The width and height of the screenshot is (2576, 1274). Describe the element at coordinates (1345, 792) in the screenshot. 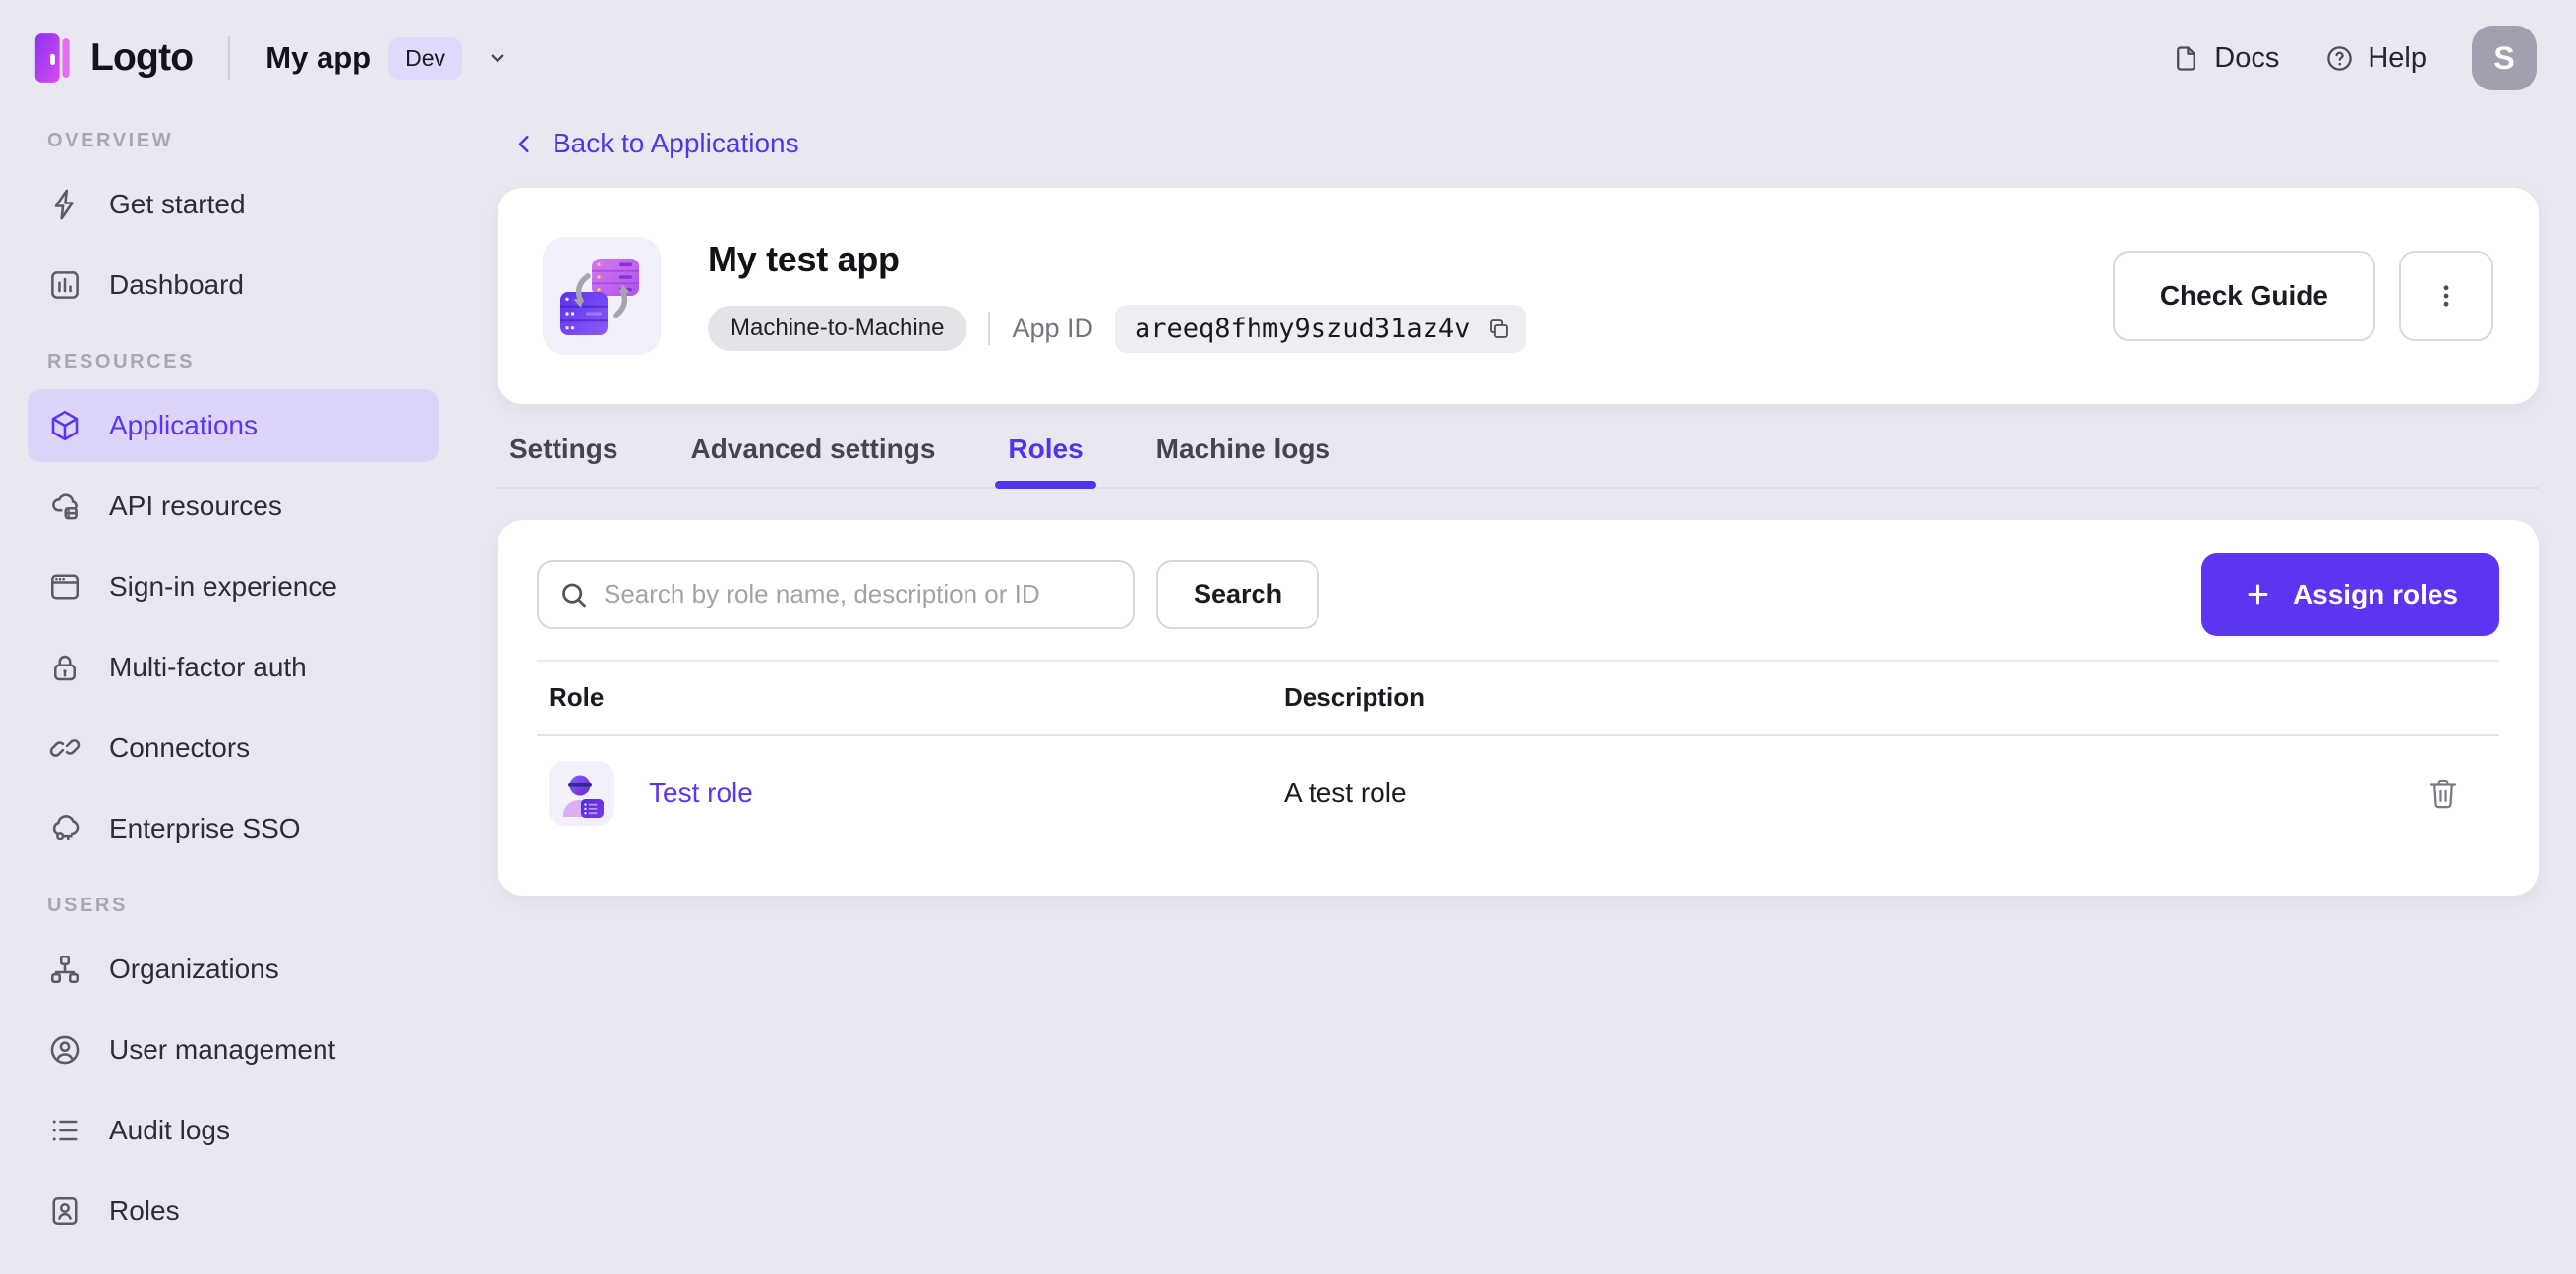

I see `role-description: A test role` at that location.